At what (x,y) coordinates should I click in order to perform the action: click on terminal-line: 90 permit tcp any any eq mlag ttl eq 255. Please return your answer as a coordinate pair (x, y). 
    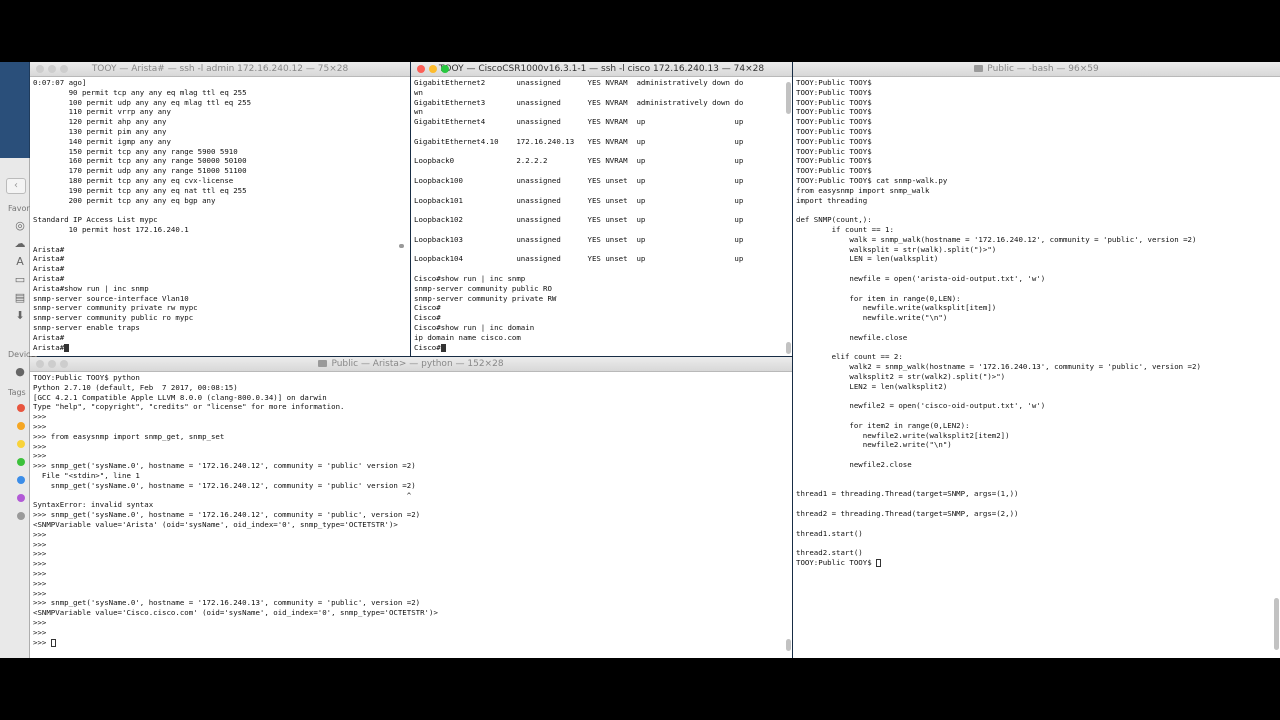
    Looking at the image, I should click on (140, 92).